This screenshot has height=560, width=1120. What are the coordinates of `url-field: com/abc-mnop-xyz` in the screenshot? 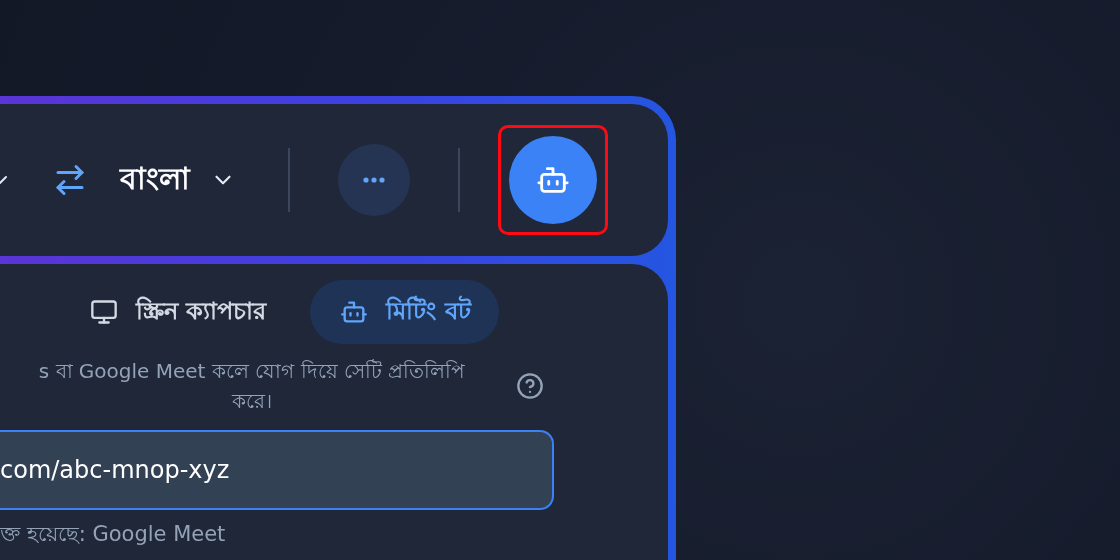 It's located at (277, 470).